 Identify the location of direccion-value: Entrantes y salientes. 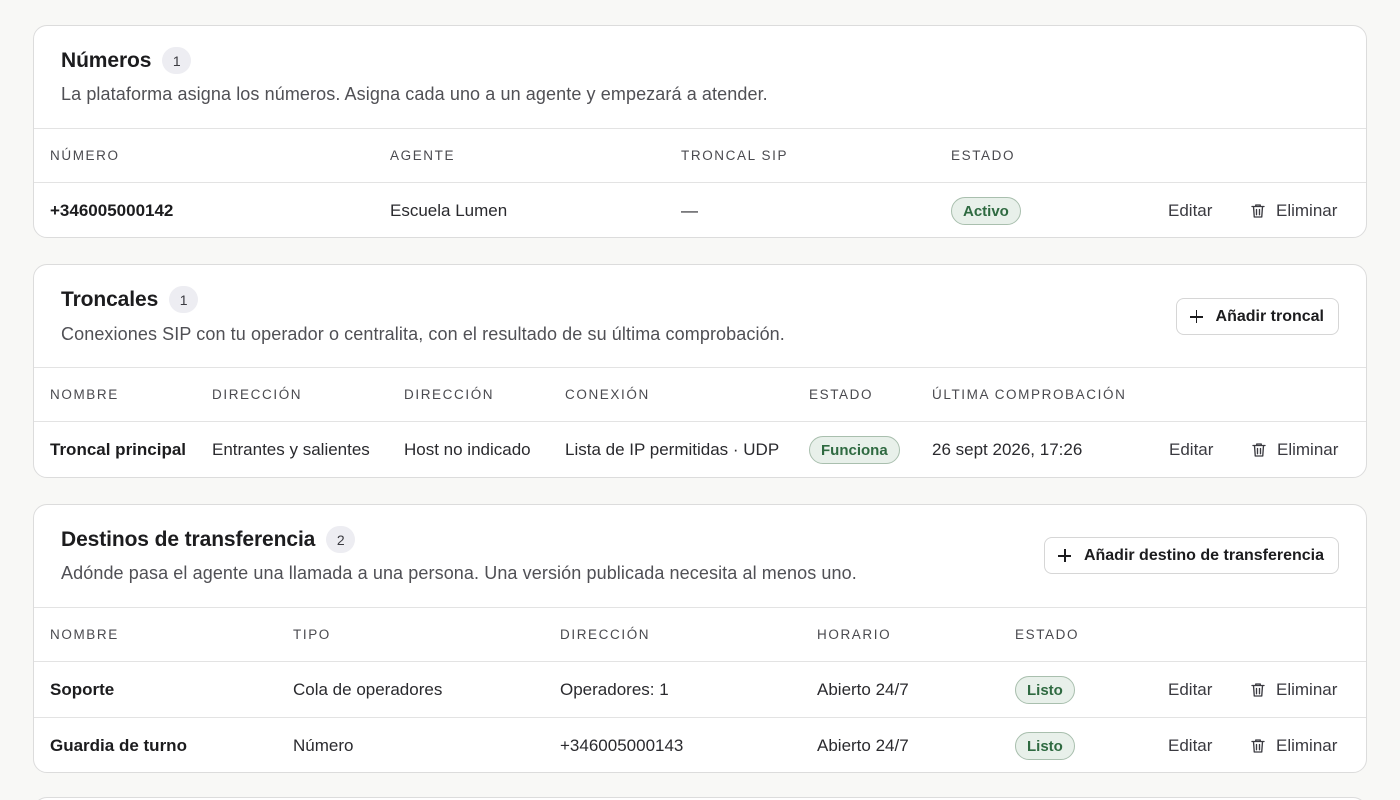
(291, 449).